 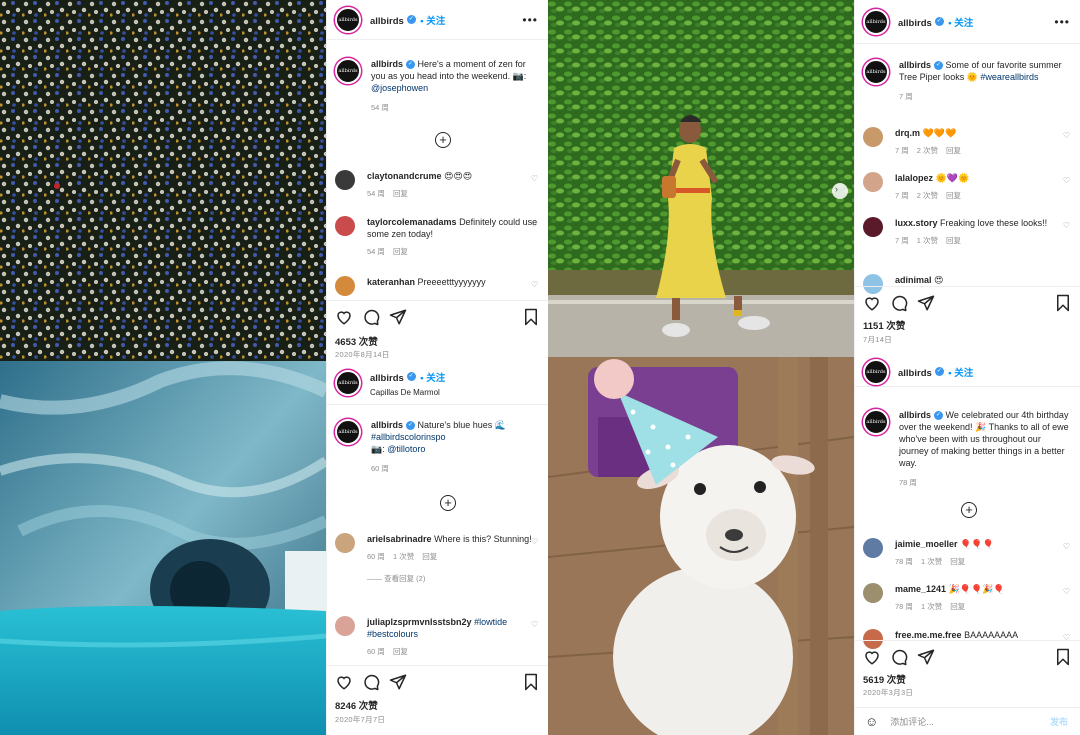 What do you see at coordinates (419, 622) in the screenshot?
I see `comment-username: juliaplzsprmvnlsstsbn2y` at bounding box center [419, 622].